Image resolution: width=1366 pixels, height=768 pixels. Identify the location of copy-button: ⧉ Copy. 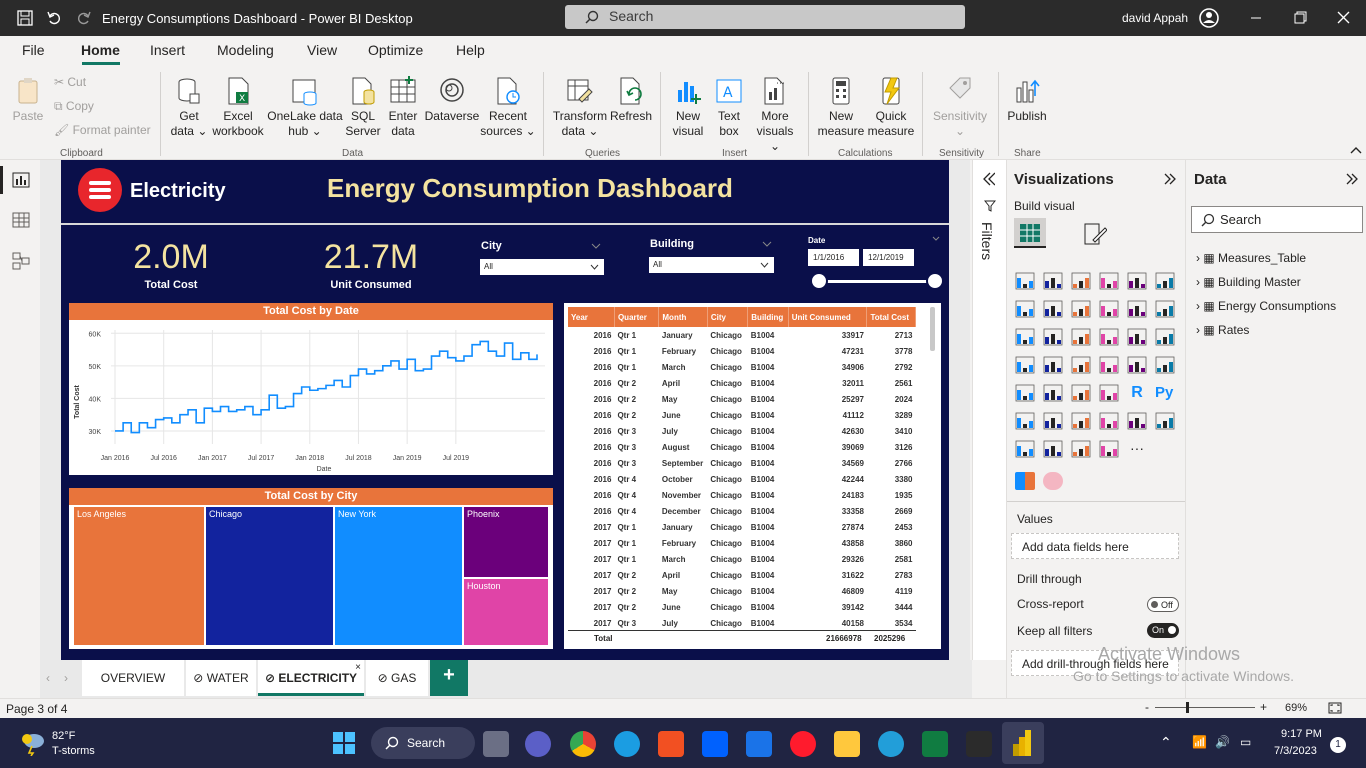
(74, 106).